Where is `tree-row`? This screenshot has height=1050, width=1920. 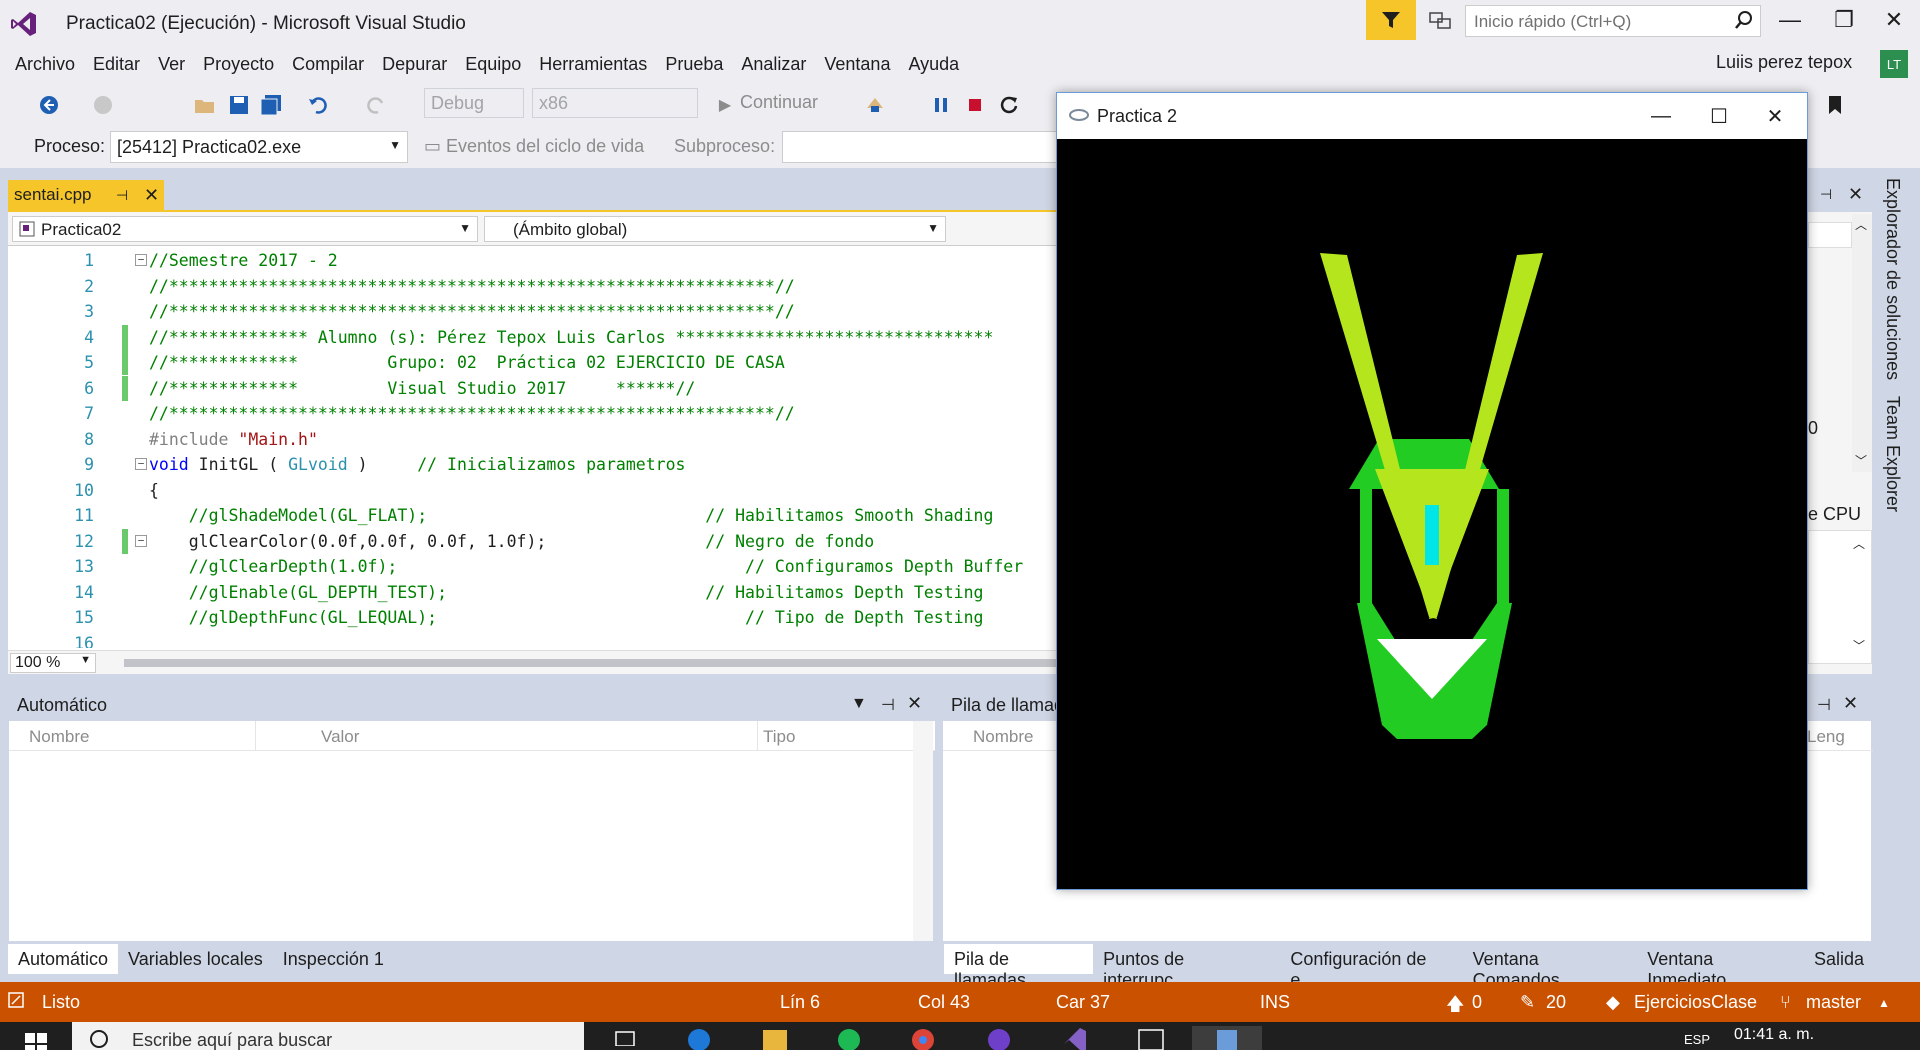 tree-row is located at coordinates (1830, 235).